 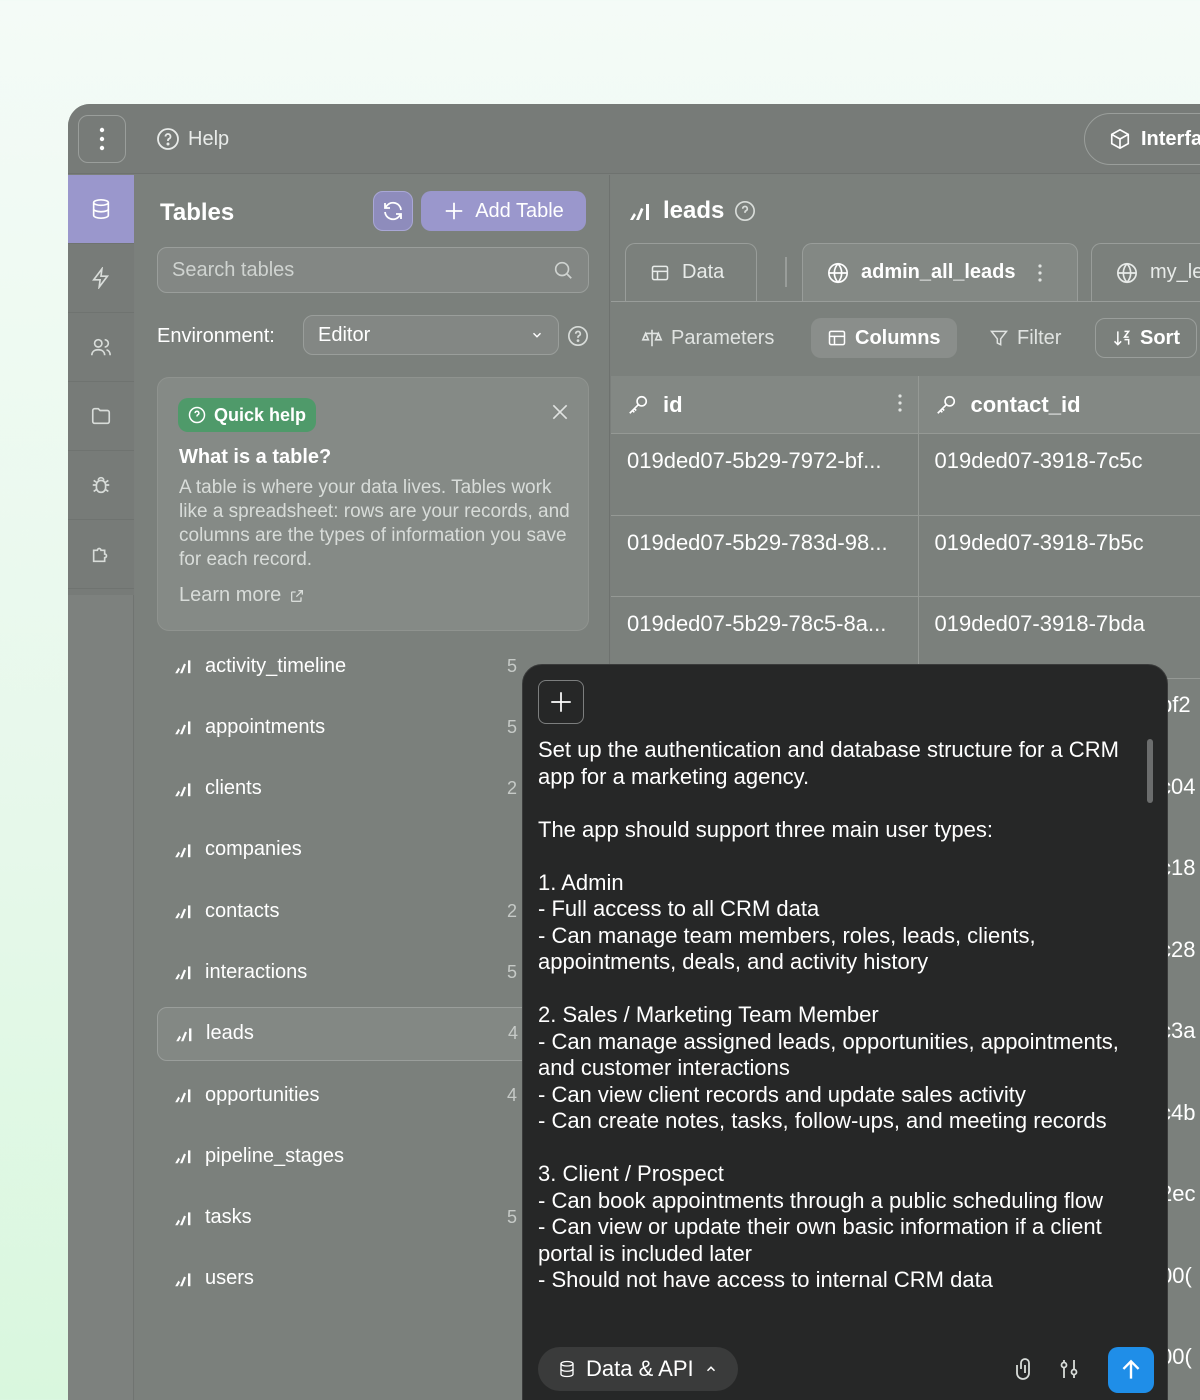 I want to click on search-input, so click(x=362, y=270).